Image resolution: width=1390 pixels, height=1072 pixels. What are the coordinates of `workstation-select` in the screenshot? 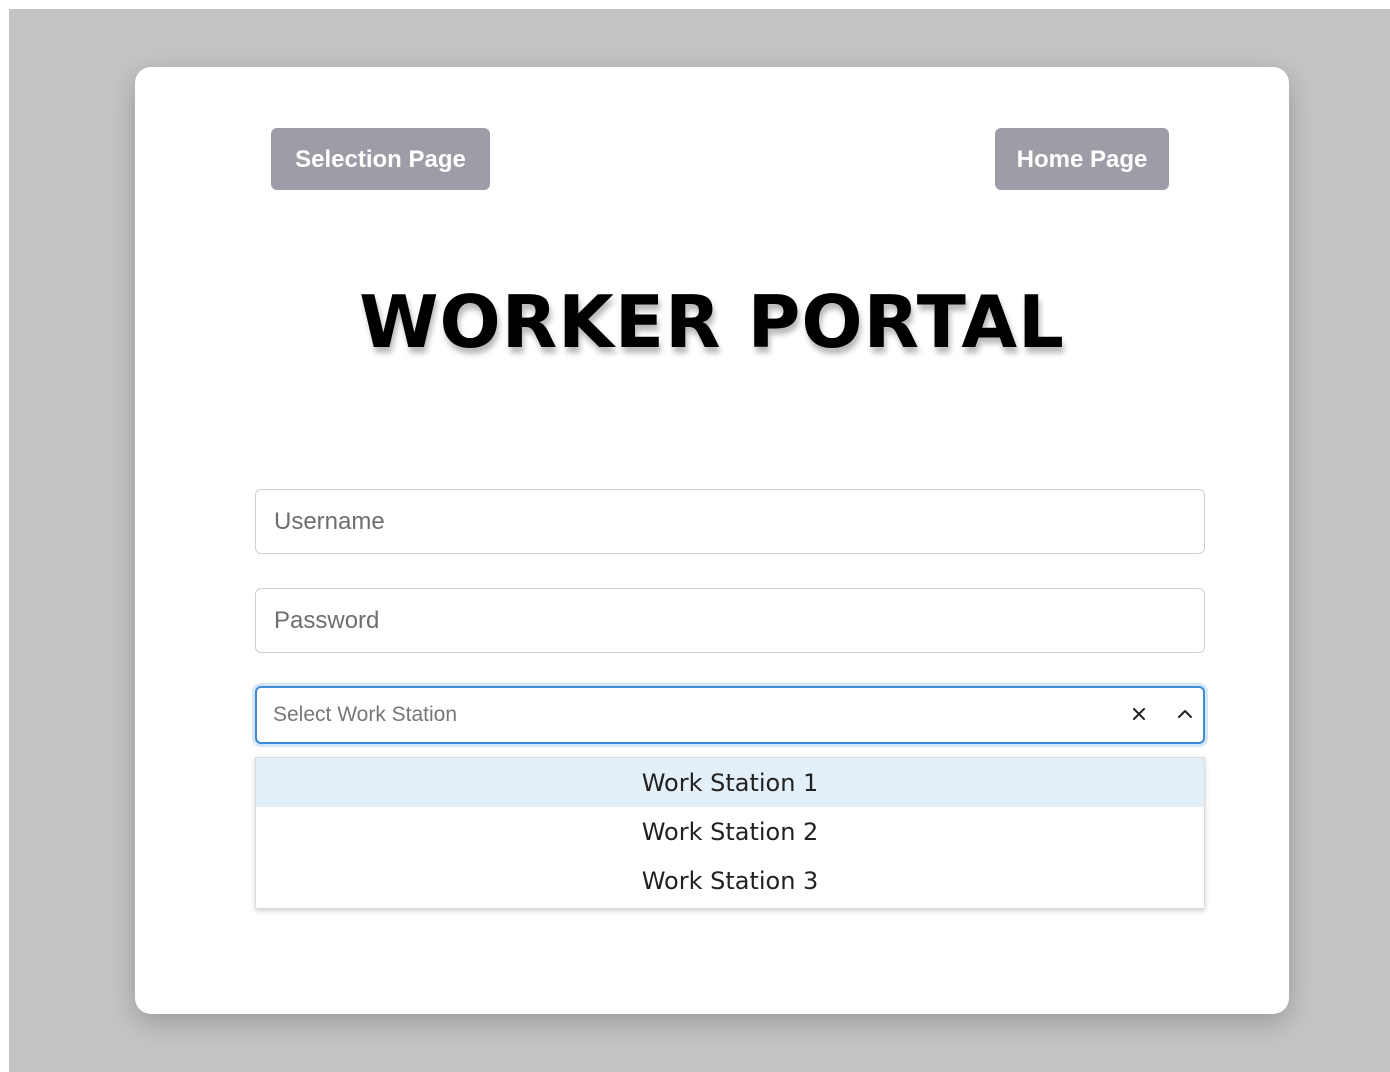 It's located at (730, 715).